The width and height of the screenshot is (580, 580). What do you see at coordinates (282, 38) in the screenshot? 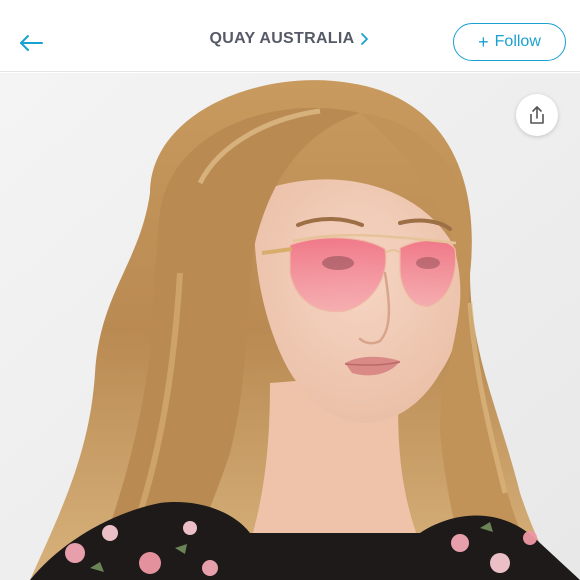
I see `page-title: QUAY AUSTRALIA` at bounding box center [282, 38].